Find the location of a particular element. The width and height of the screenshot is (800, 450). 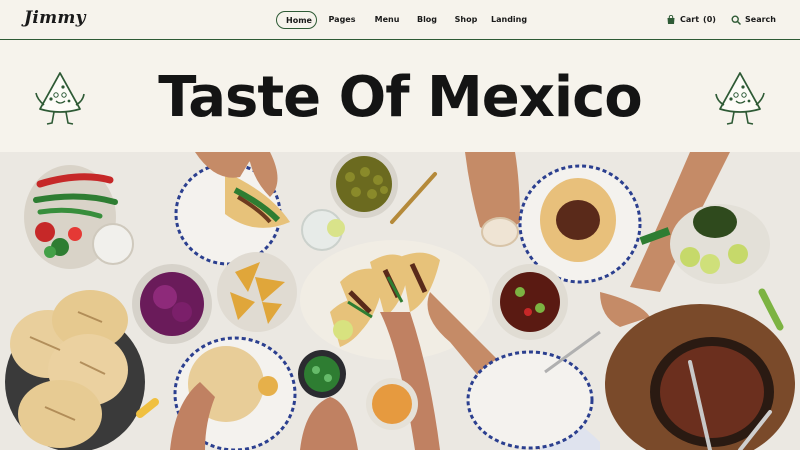

header-tools: Cart (0) Search is located at coordinates (400, 20).